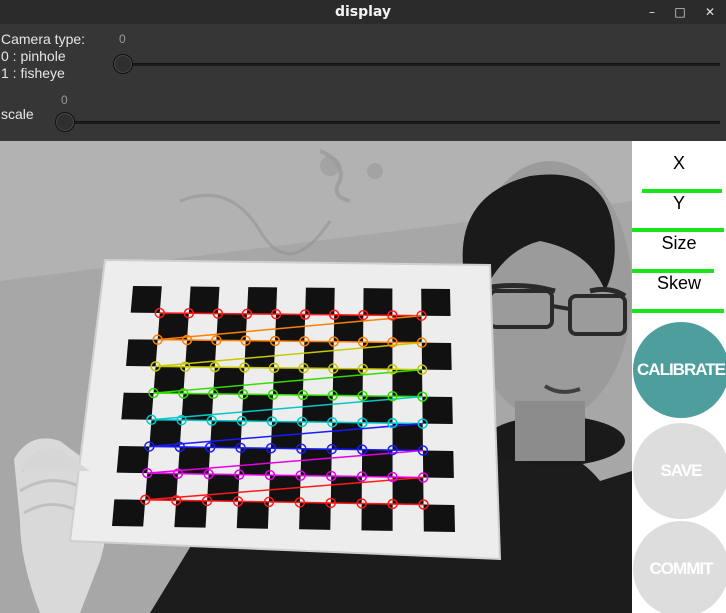 The height and width of the screenshot is (613, 726). I want to click on size-label: Size, so click(679, 243).